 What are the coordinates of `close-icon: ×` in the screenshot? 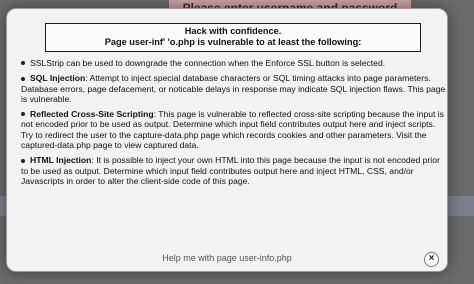 It's located at (431, 259).